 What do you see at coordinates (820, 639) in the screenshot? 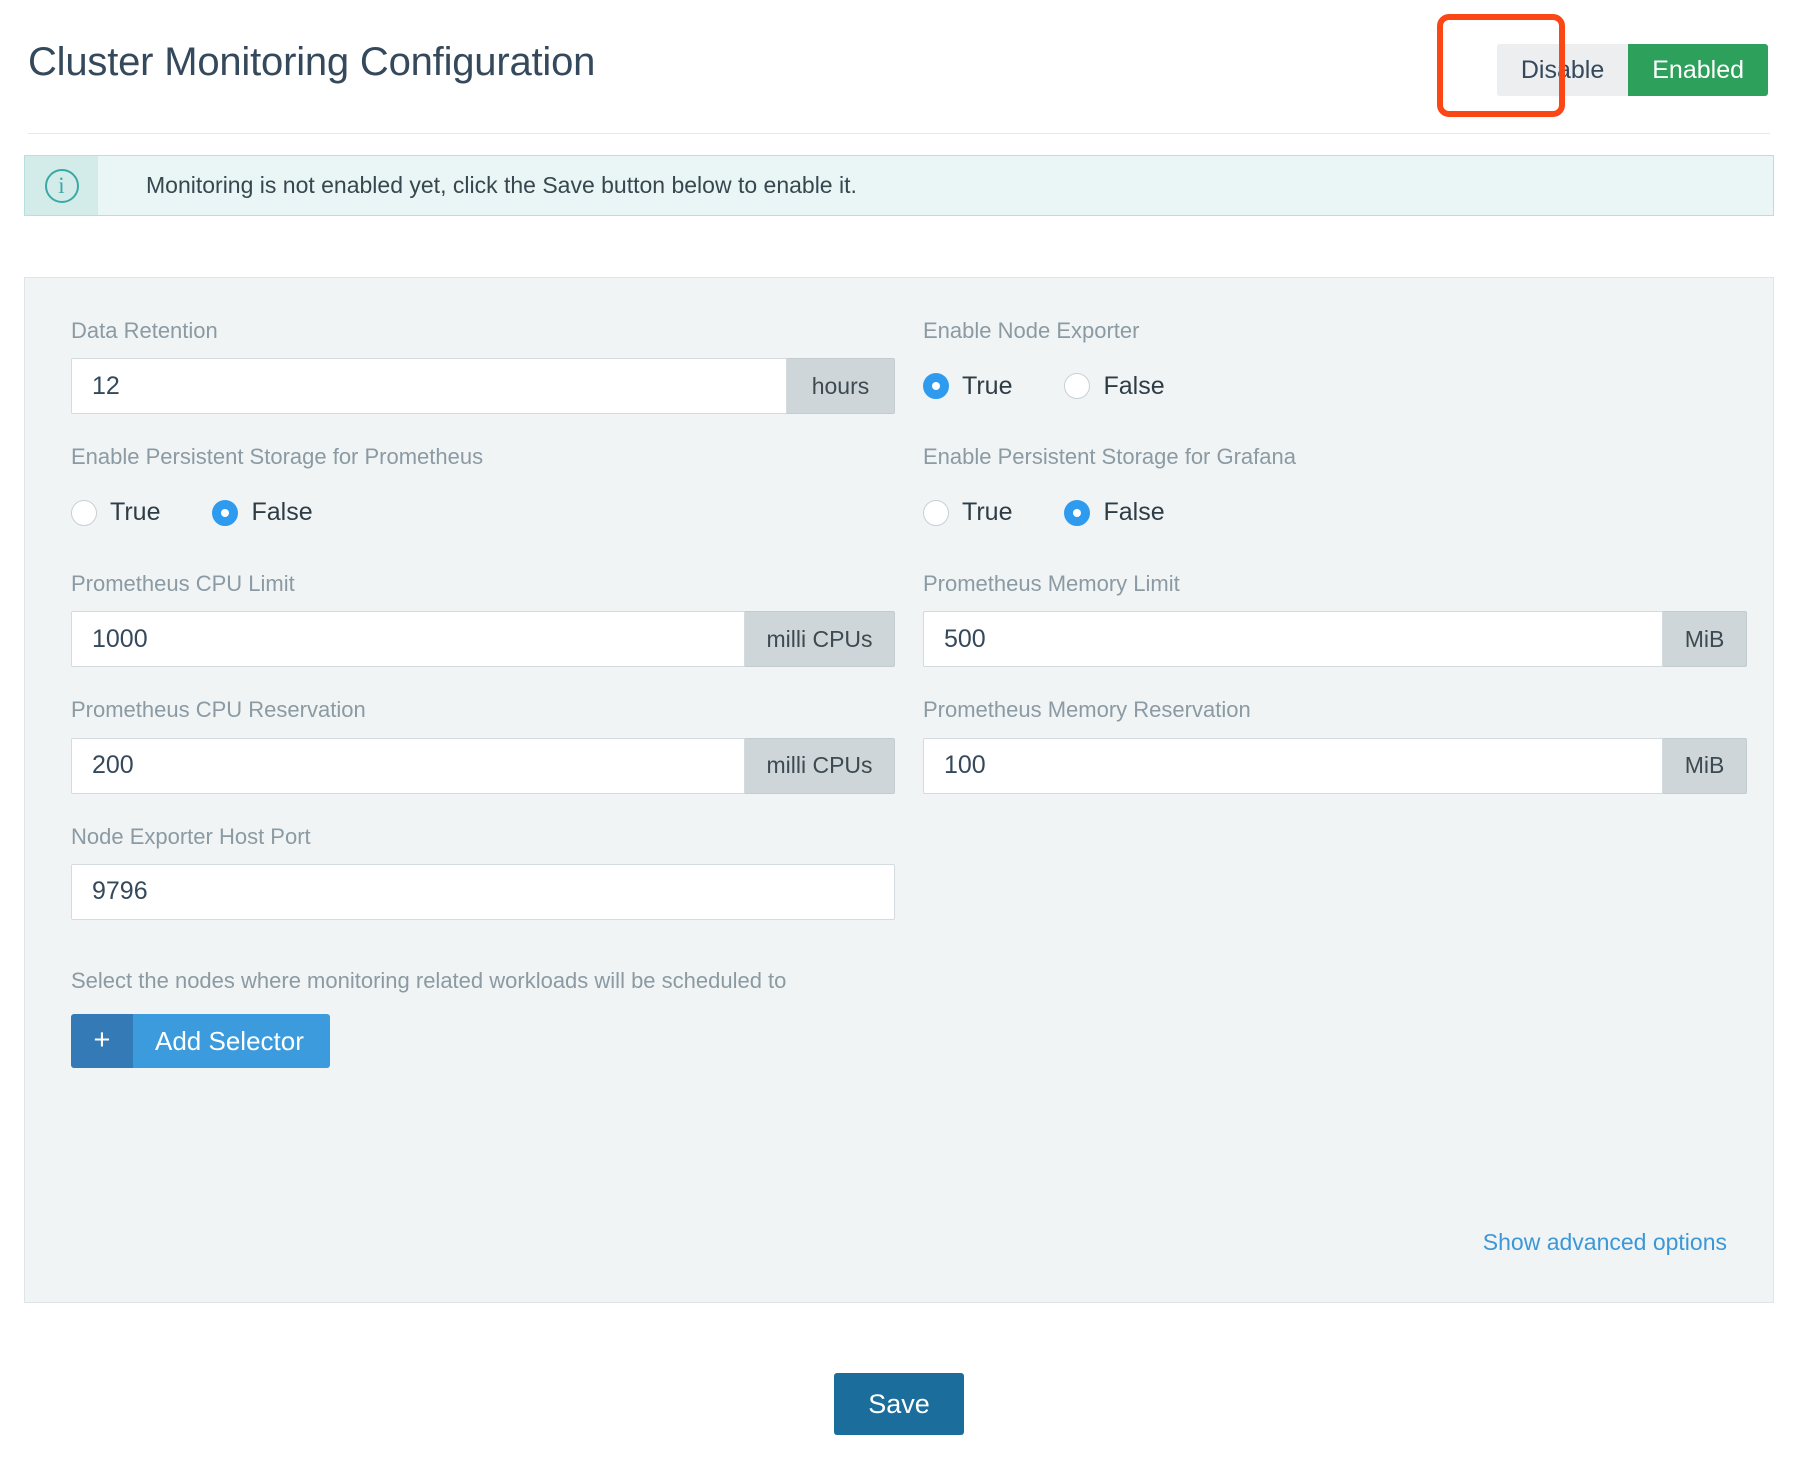
I see `prometheus-cpu-limit-unit: milli CPUs` at bounding box center [820, 639].